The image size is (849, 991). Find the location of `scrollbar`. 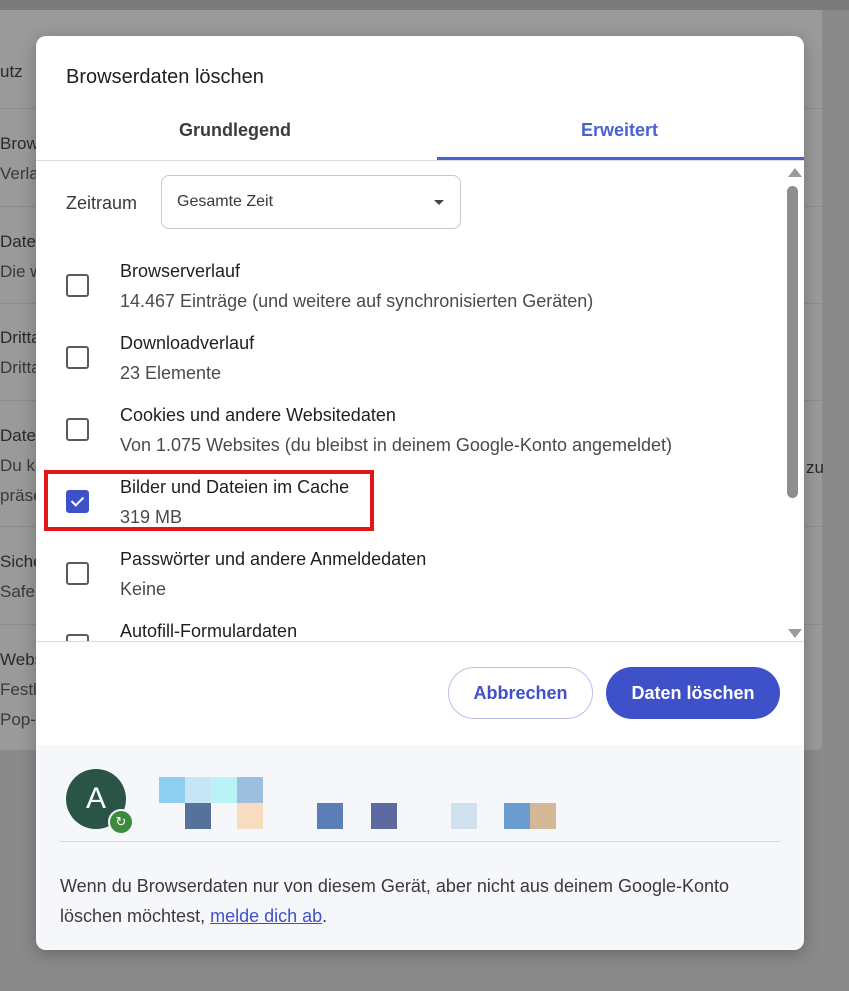

scrollbar is located at coordinates (794, 402).